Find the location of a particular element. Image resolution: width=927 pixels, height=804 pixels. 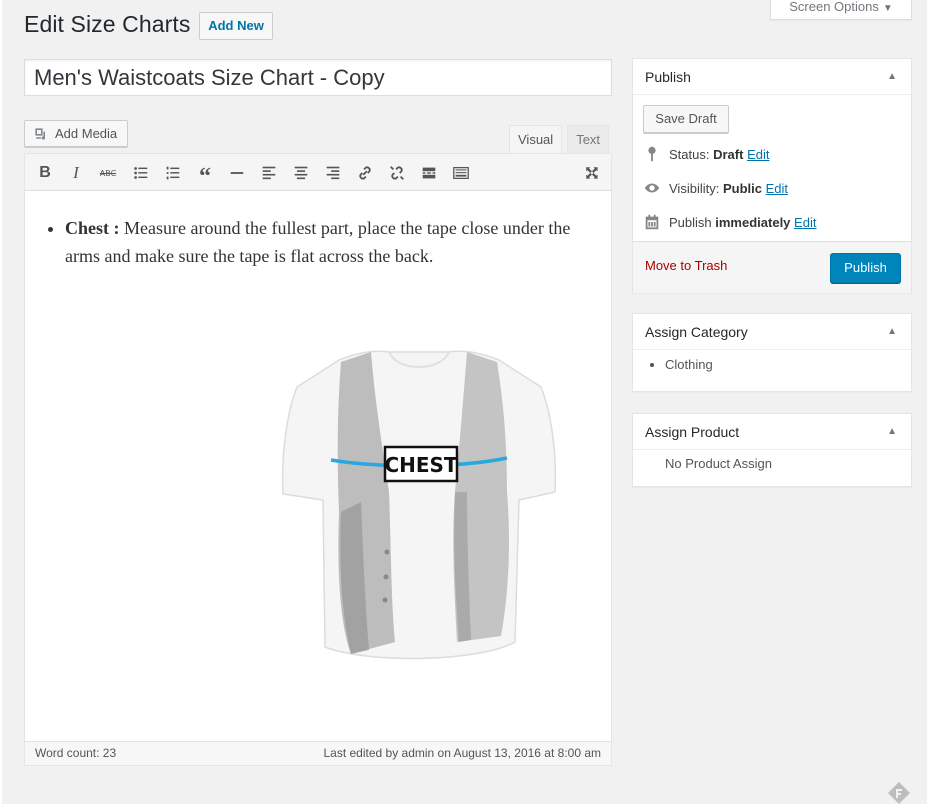

product-box-title: Assign Product is located at coordinates (692, 432).